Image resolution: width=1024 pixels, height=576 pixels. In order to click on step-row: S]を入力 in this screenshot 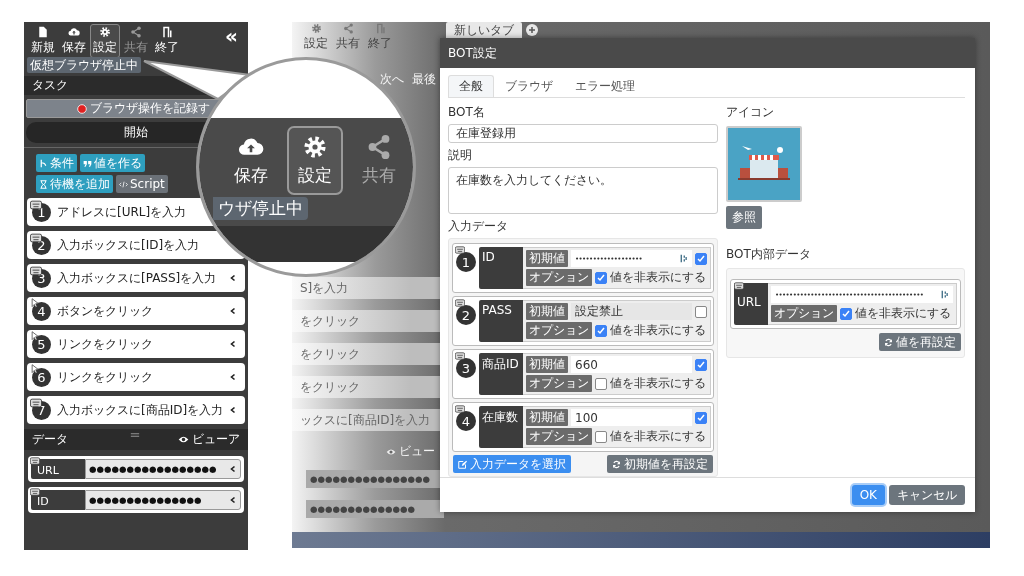, I will do `click(366, 288)`.